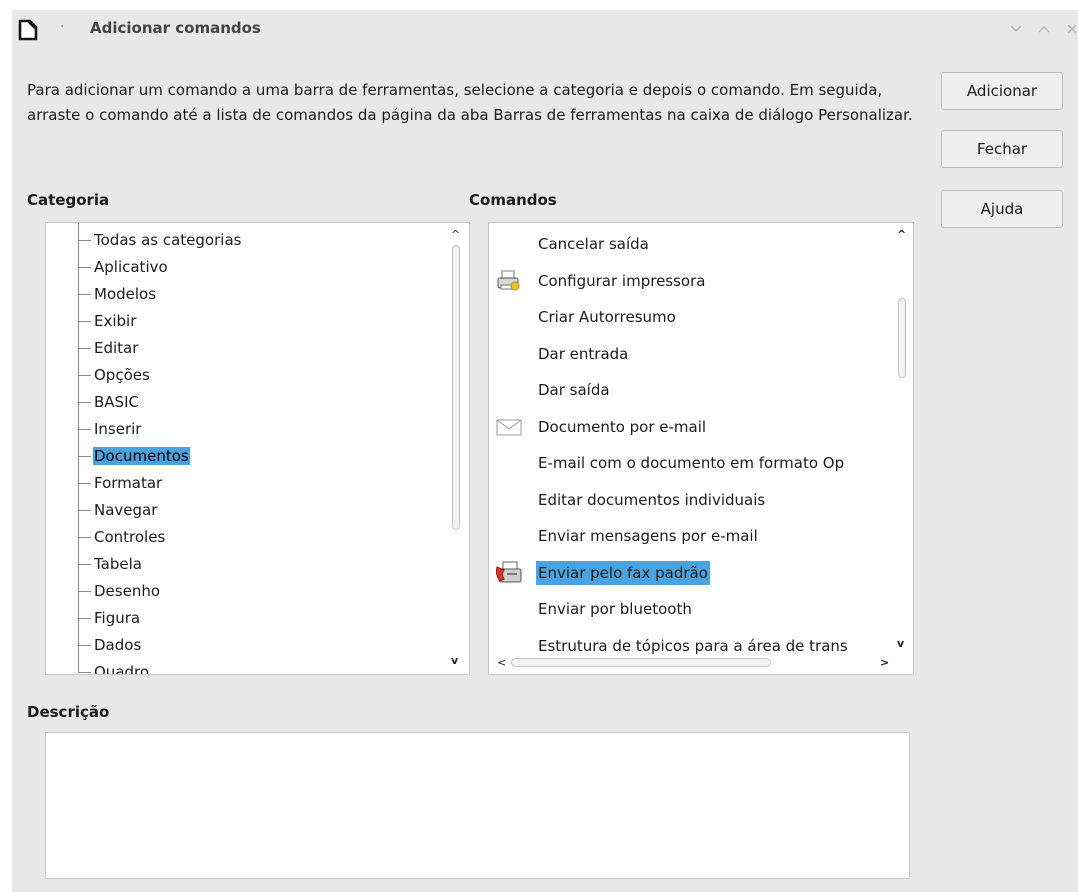 This screenshot has width=1078, height=892. I want to click on command-item: Dar entrada, so click(583, 354).